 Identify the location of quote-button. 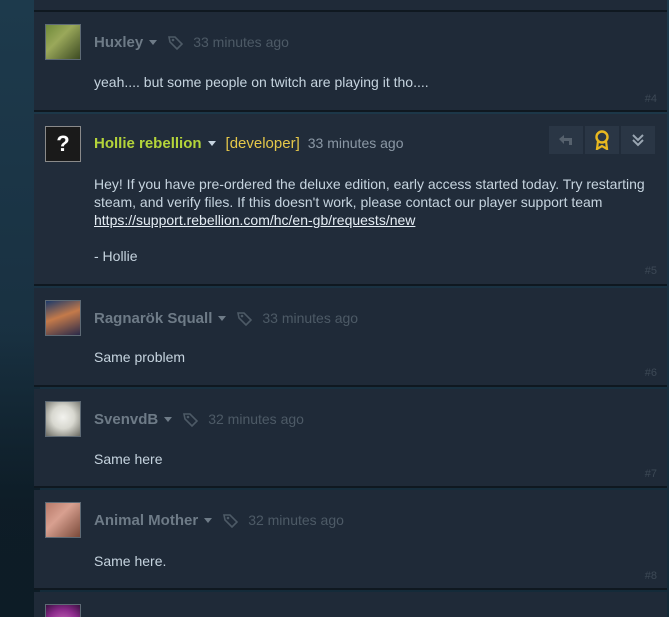
(566, 140).